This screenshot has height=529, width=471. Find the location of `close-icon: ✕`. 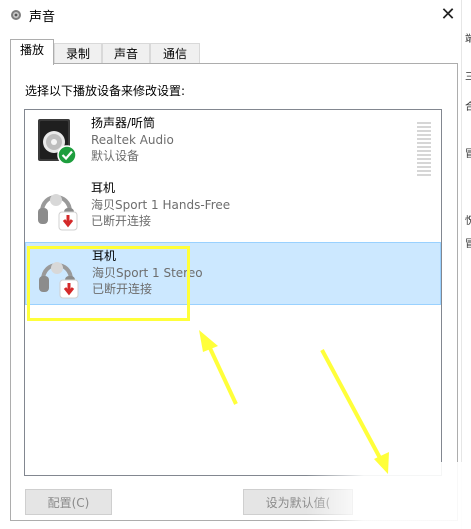

close-icon: ✕ is located at coordinates (448, 14).